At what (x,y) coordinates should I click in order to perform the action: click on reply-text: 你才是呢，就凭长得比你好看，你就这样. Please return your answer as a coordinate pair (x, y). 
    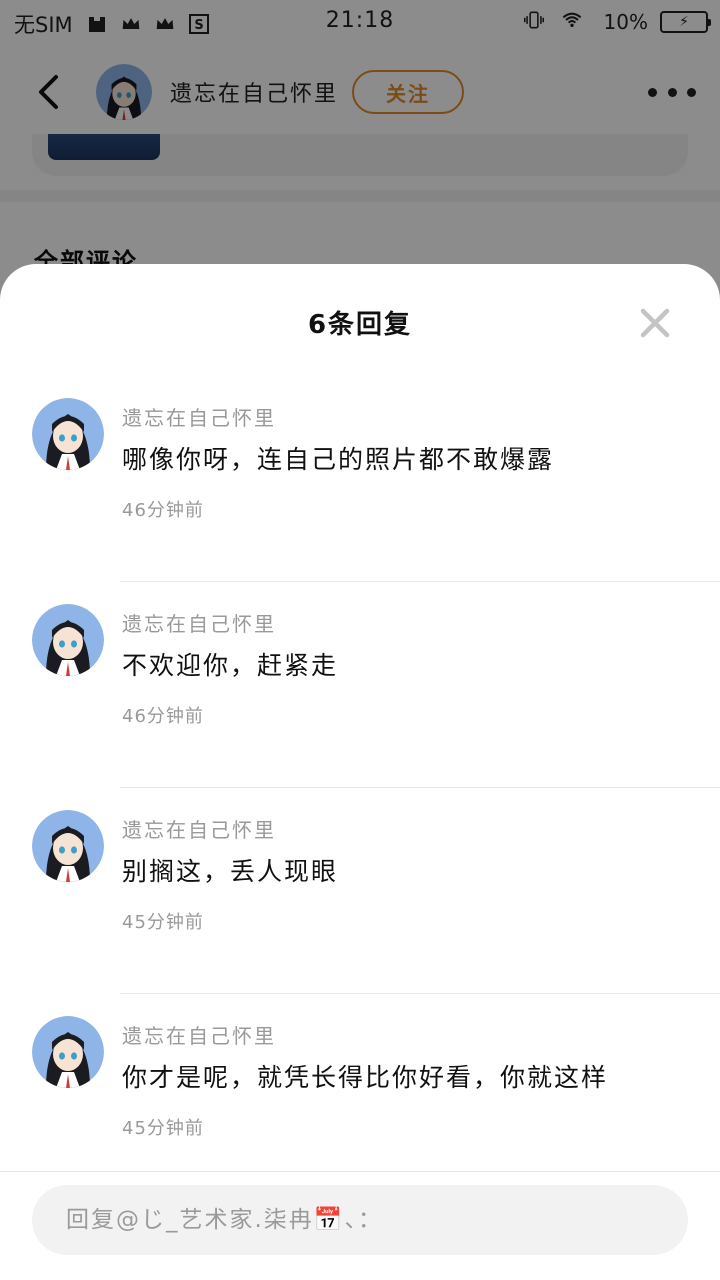
    Looking at the image, I should click on (365, 1077).